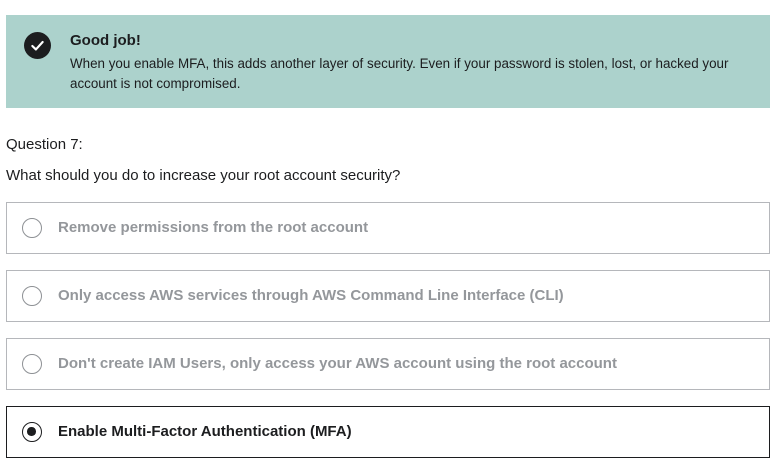  I want to click on feedback-title: Good job!, so click(105, 40).